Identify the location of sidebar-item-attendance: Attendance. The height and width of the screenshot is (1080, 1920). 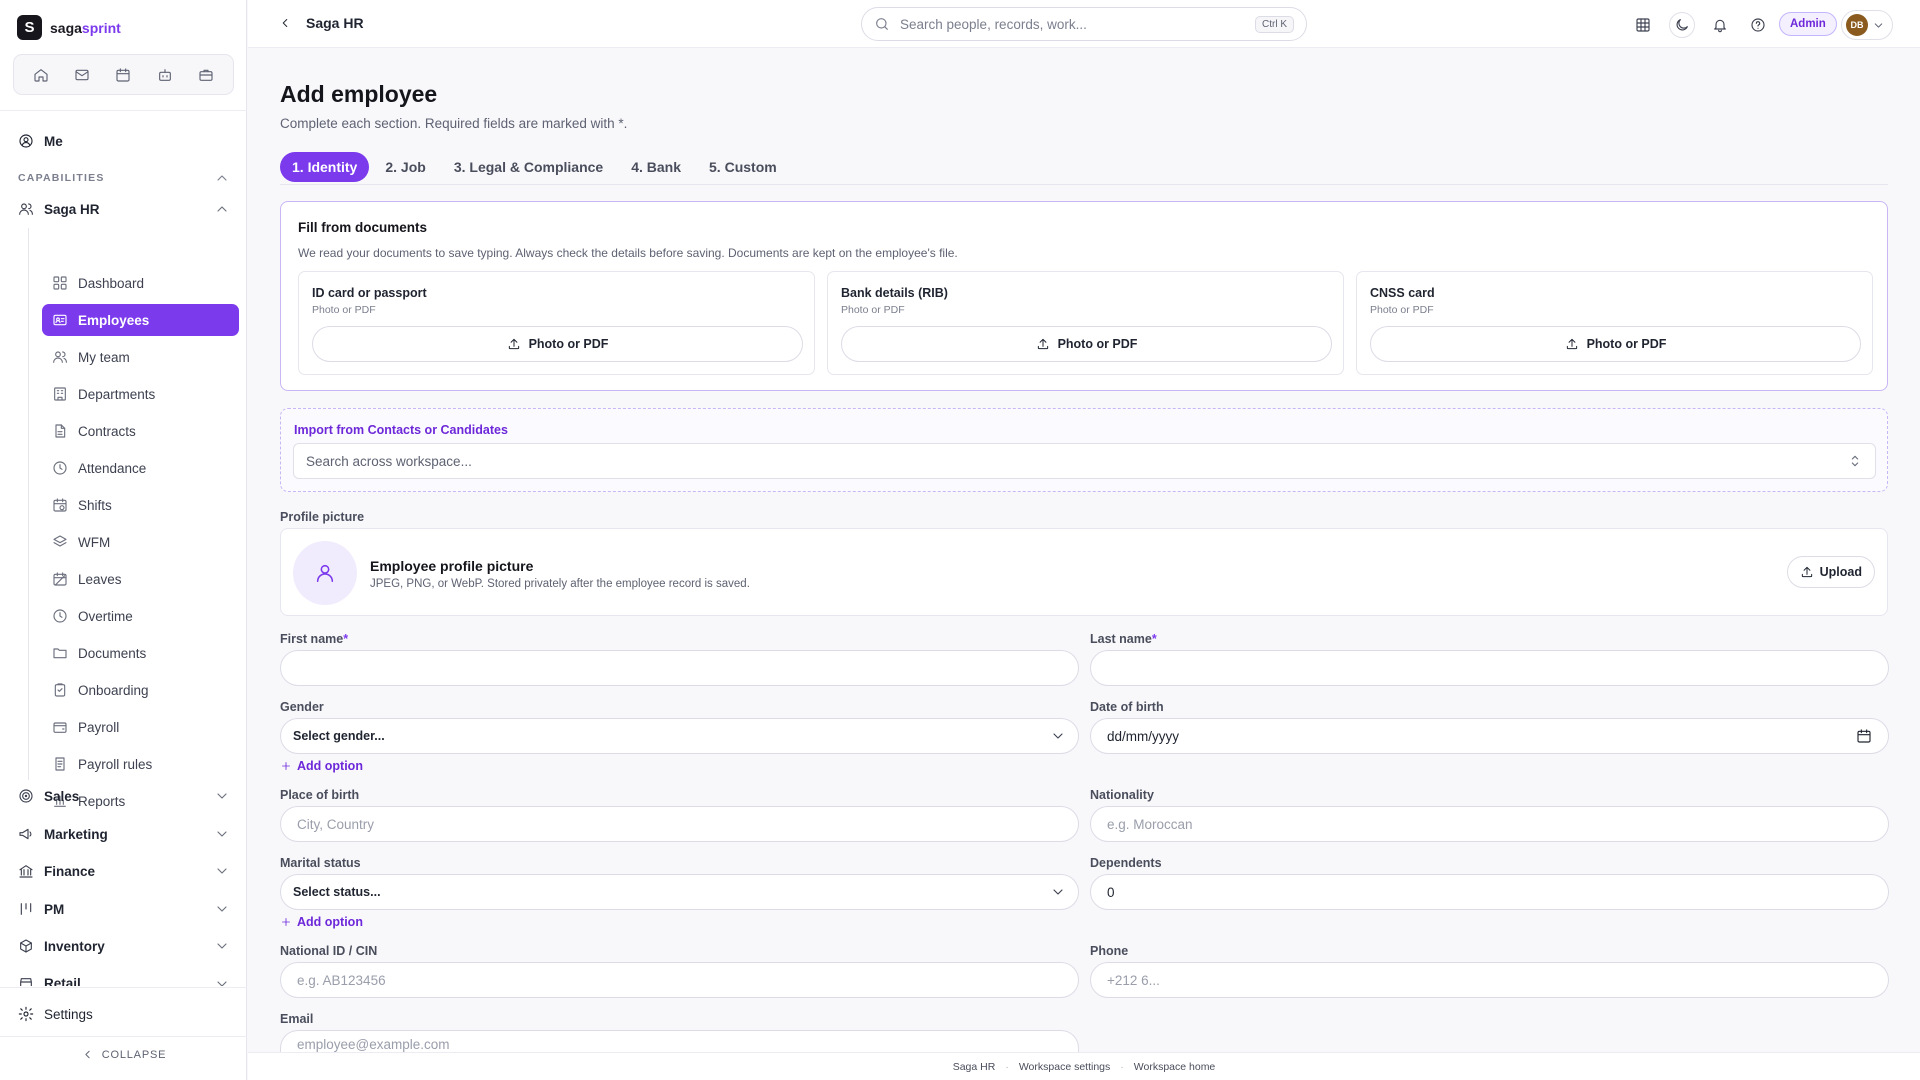
(140, 468).